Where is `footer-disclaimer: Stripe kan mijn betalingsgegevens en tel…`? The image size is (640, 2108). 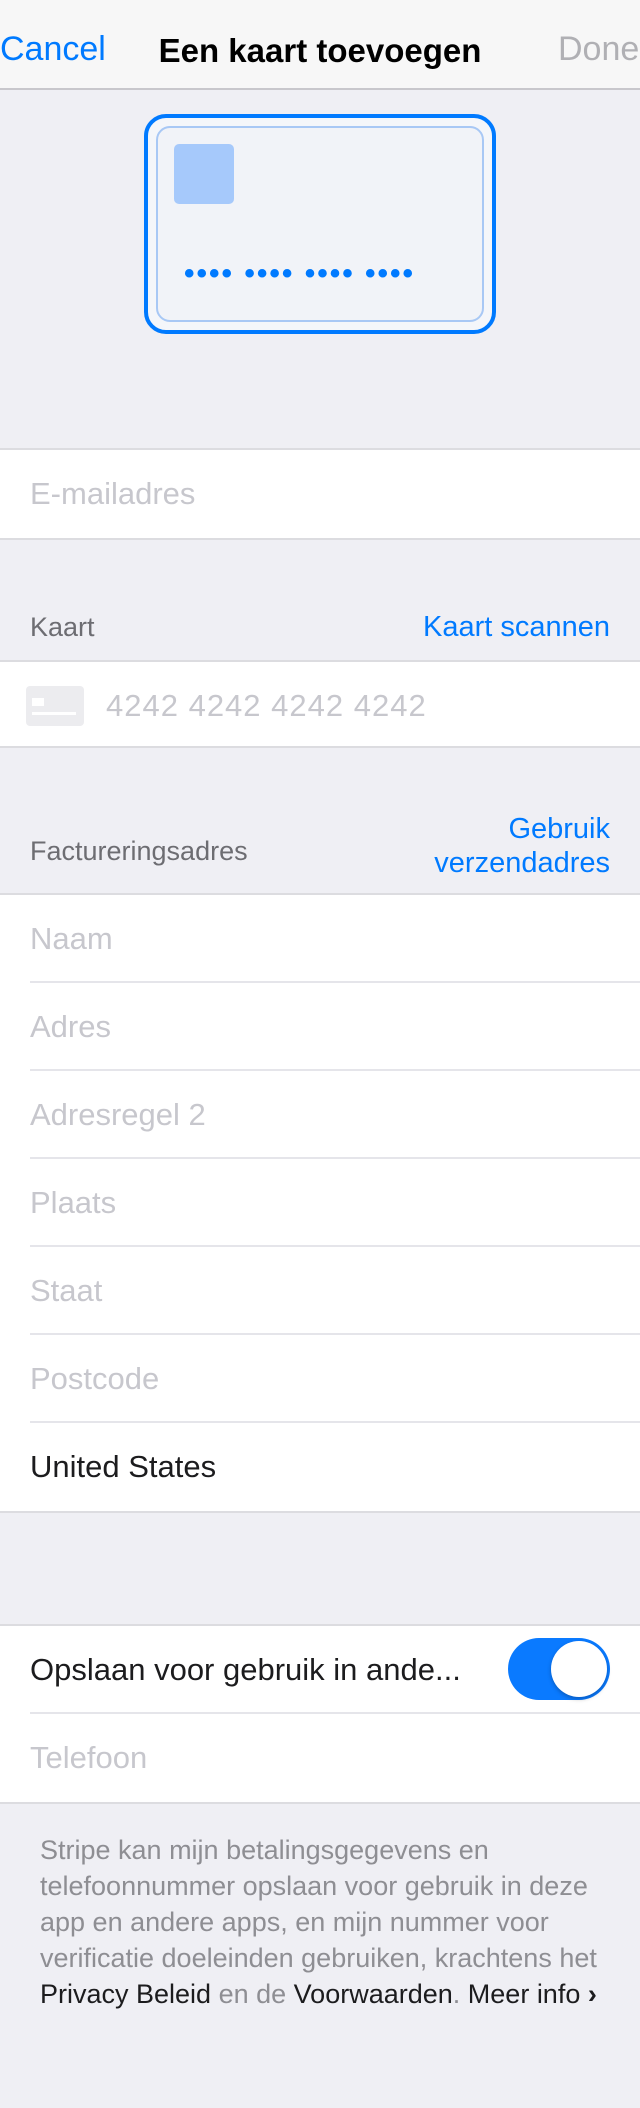 footer-disclaimer: Stripe kan mijn betalingsgegevens en tel… is located at coordinates (325, 1922).